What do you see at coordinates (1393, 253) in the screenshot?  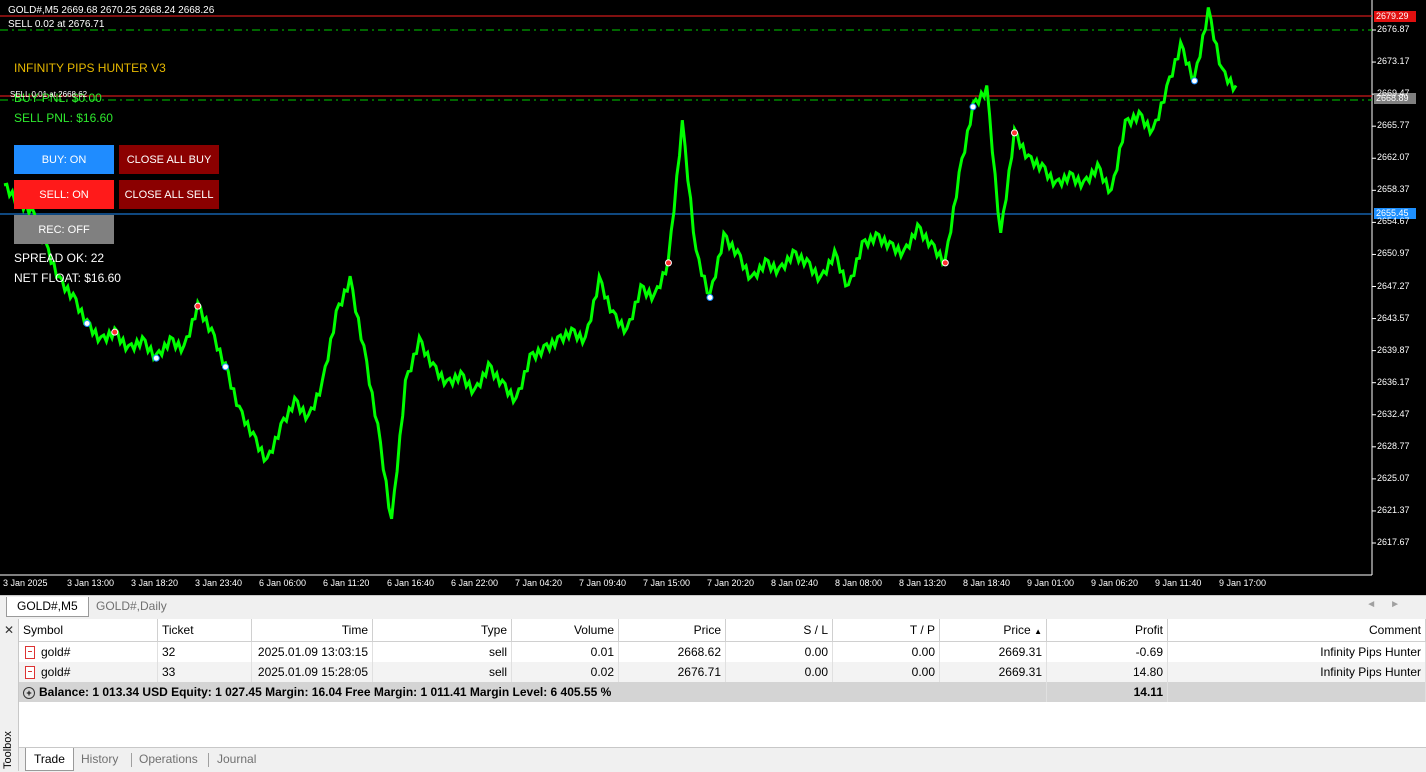 I see `y-tick-label: 2650.97` at bounding box center [1393, 253].